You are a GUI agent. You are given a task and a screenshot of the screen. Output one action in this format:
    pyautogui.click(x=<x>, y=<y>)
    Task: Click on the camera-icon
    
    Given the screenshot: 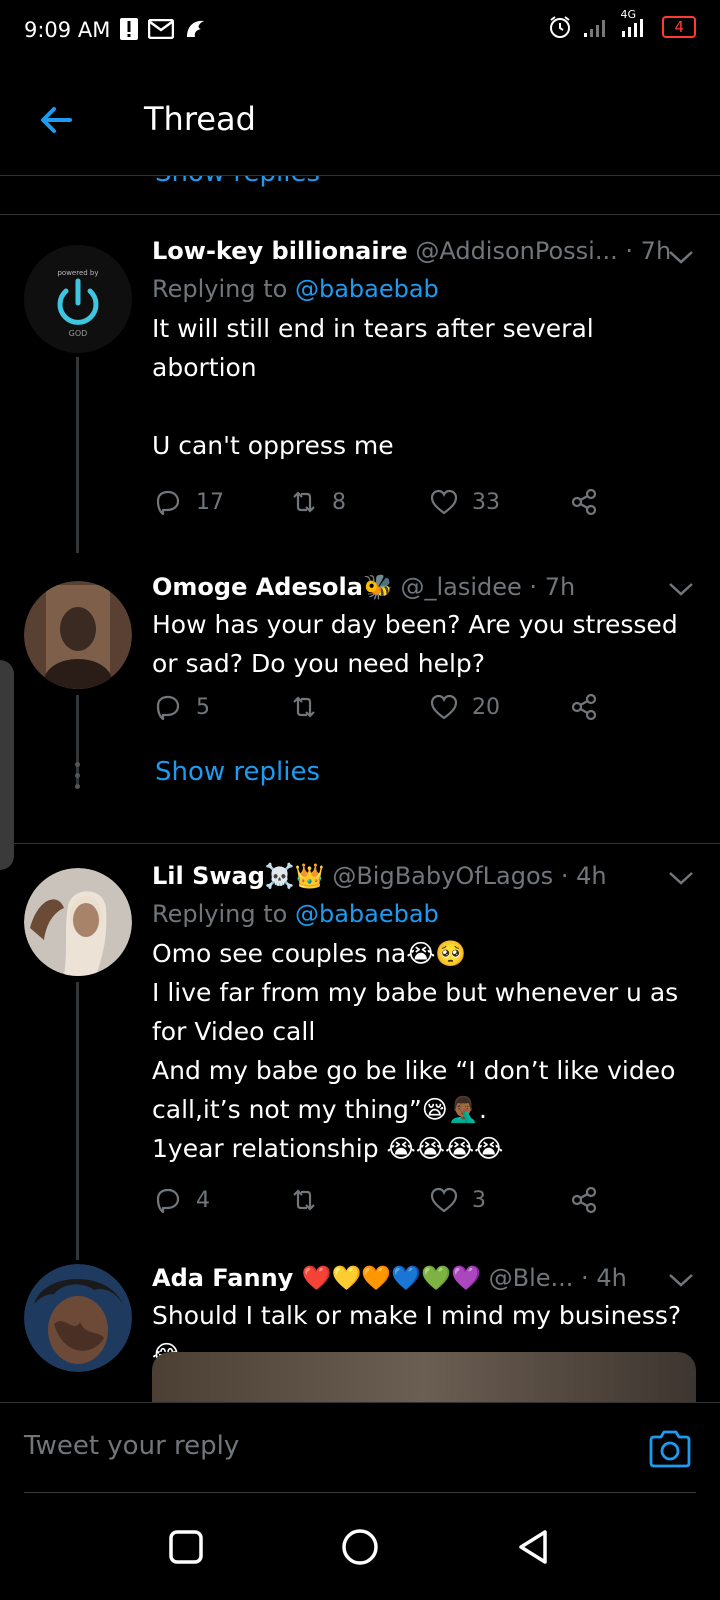 What is the action you would take?
    pyautogui.click(x=670, y=1449)
    